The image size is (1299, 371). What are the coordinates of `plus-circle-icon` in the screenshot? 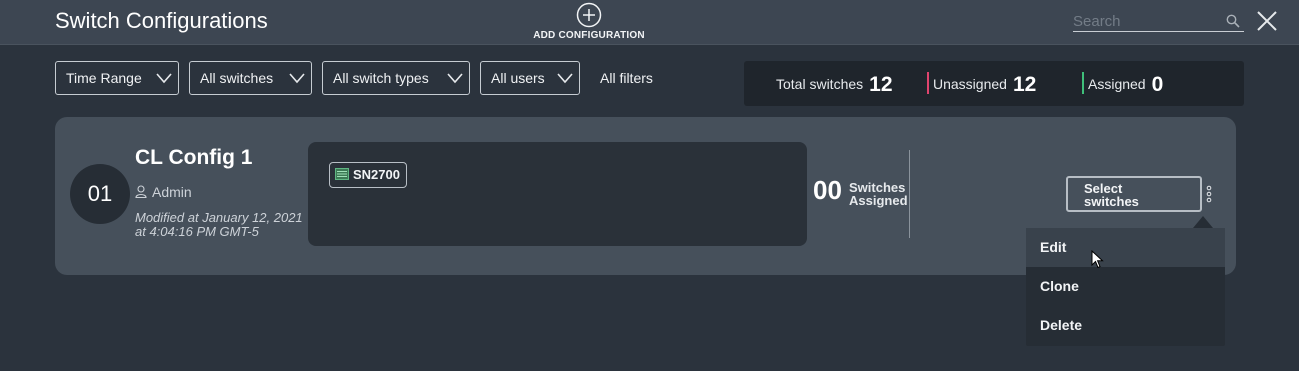 It's located at (589, 15).